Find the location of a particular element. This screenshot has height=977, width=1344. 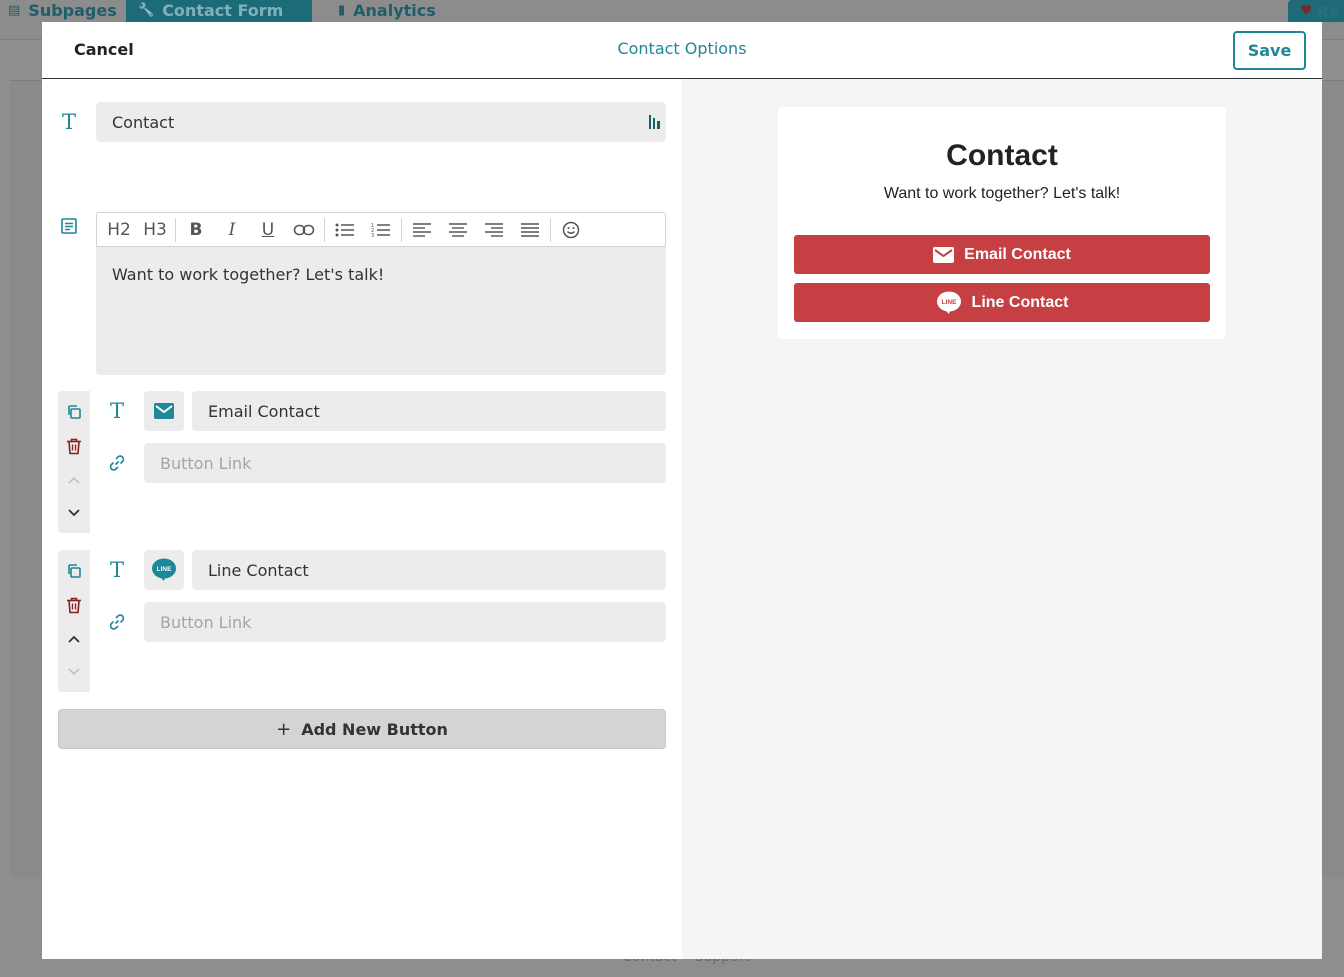

align-left-icon is located at coordinates (422, 229).